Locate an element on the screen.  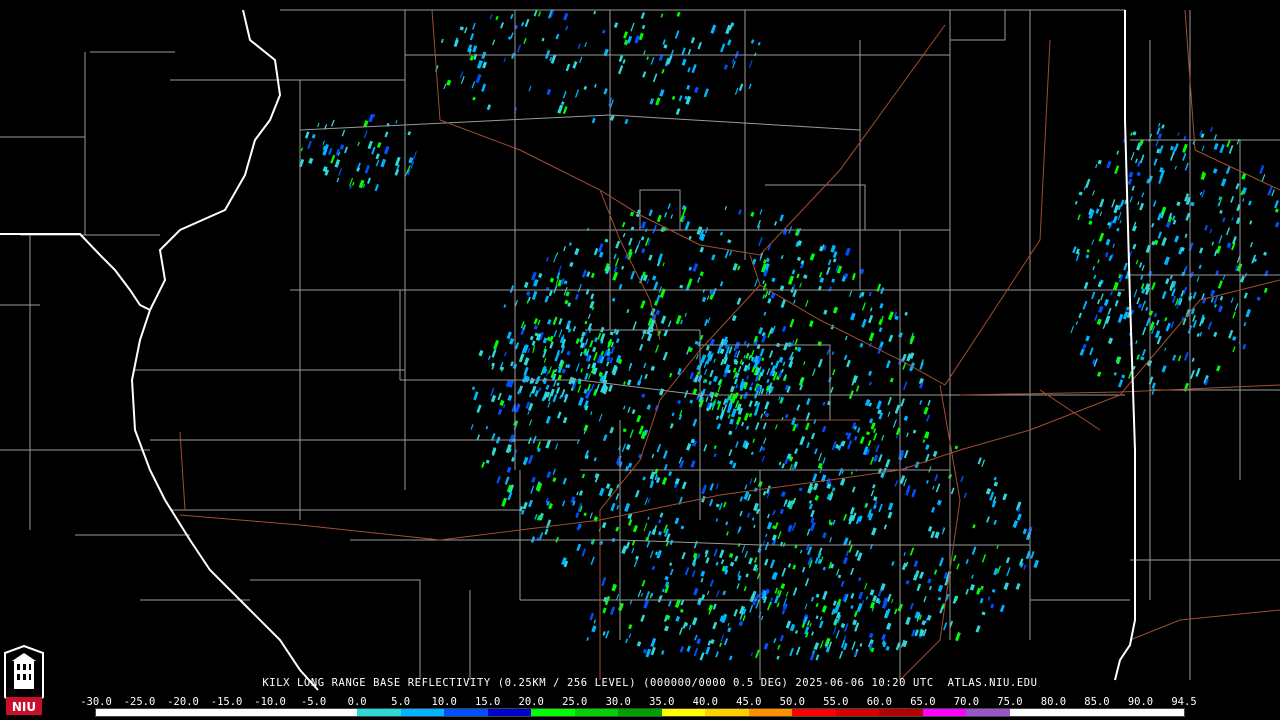
colorbar-tick: 30.0 is located at coordinates (618, 702).